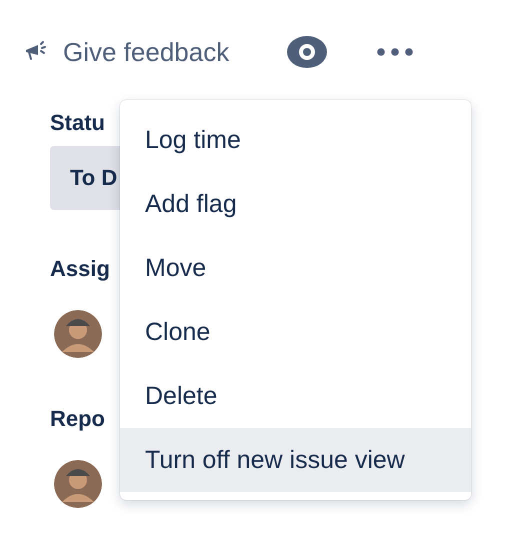 The height and width of the screenshot is (544, 512). Describe the element at coordinates (295, 396) in the screenshot. I see `menu-item: Delete` at that location.